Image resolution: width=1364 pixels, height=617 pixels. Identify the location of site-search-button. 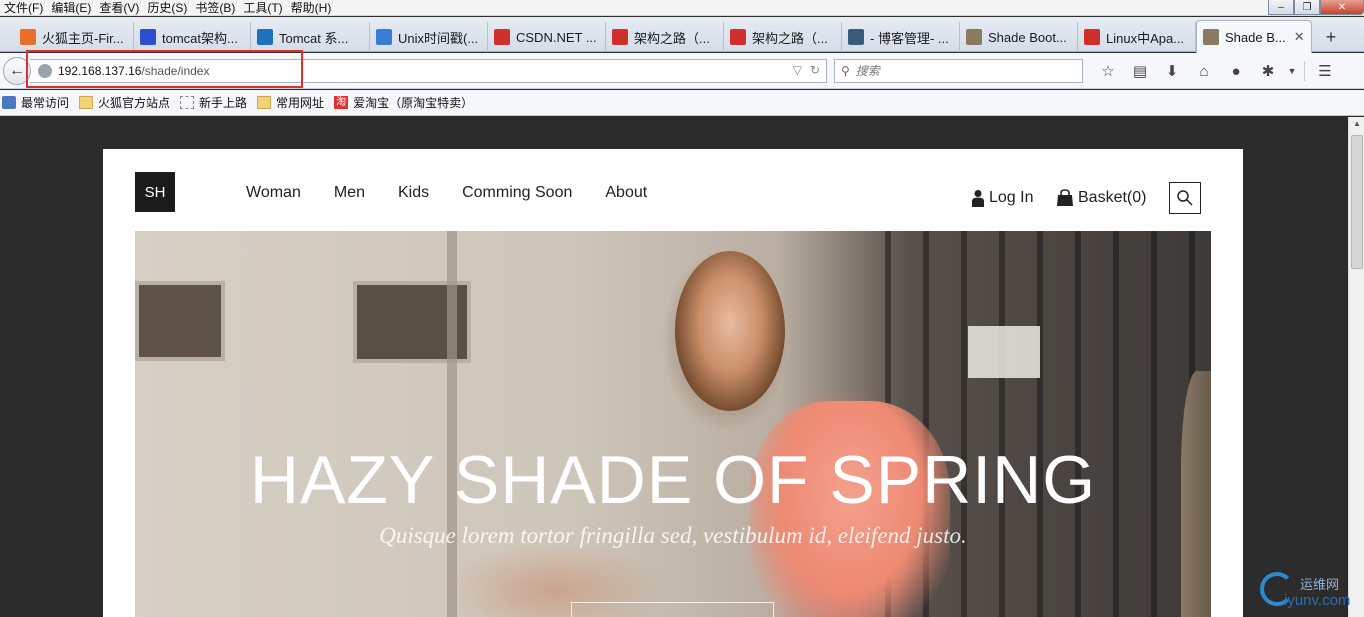
(1185, 198).